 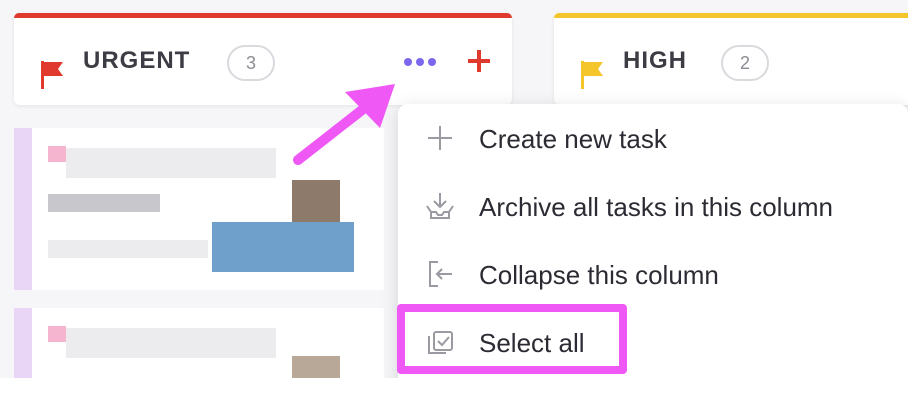 I want to click on column-header-urgent: URGENT 3, so click(x=263, y=59).